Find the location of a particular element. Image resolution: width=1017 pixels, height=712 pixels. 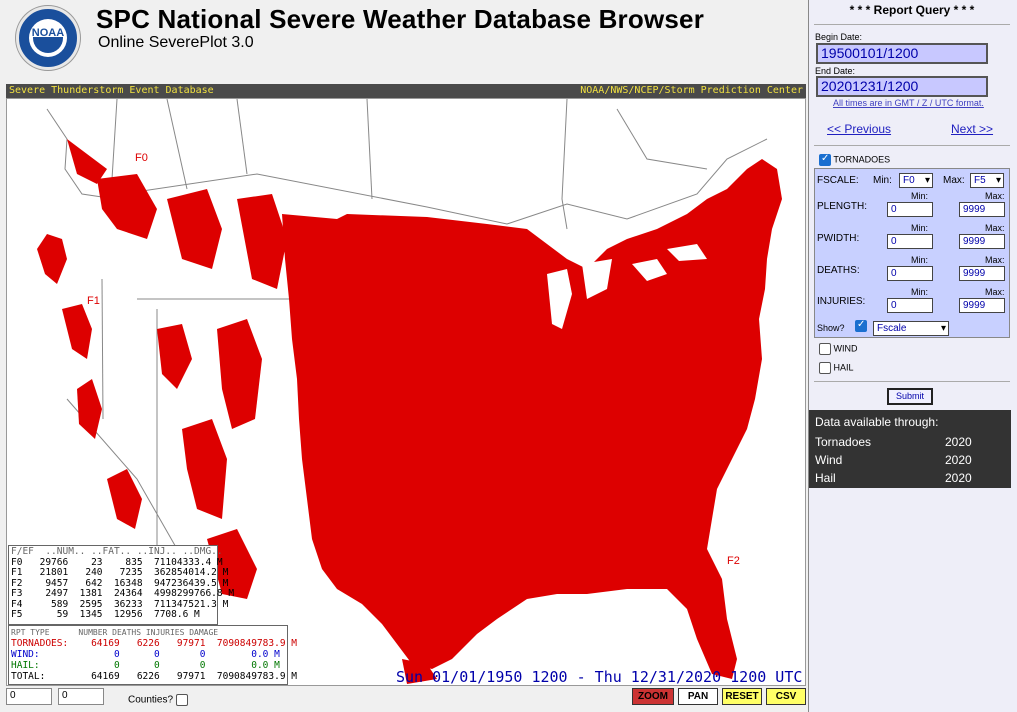

begin-date-input: 19500101/1200 is located at coordinates (902, 53).